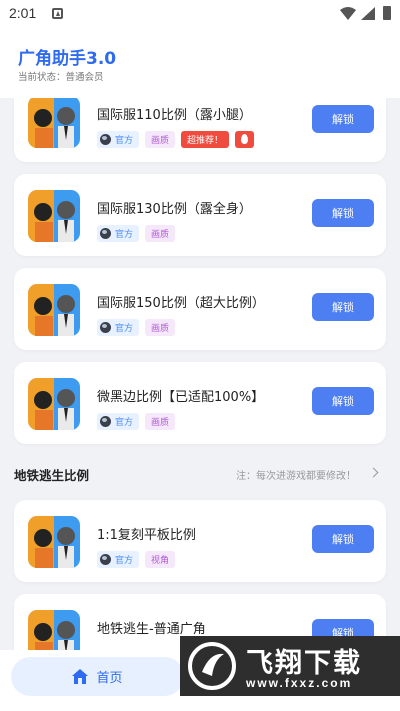  Describe the element at coordinates (348, 13) in the screenshot. I see `wifi-icon` at that location.